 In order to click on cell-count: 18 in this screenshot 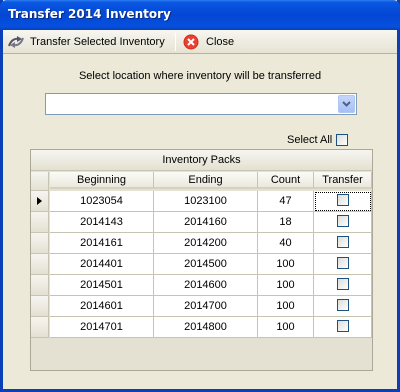, I will do `click(286, 222)`.